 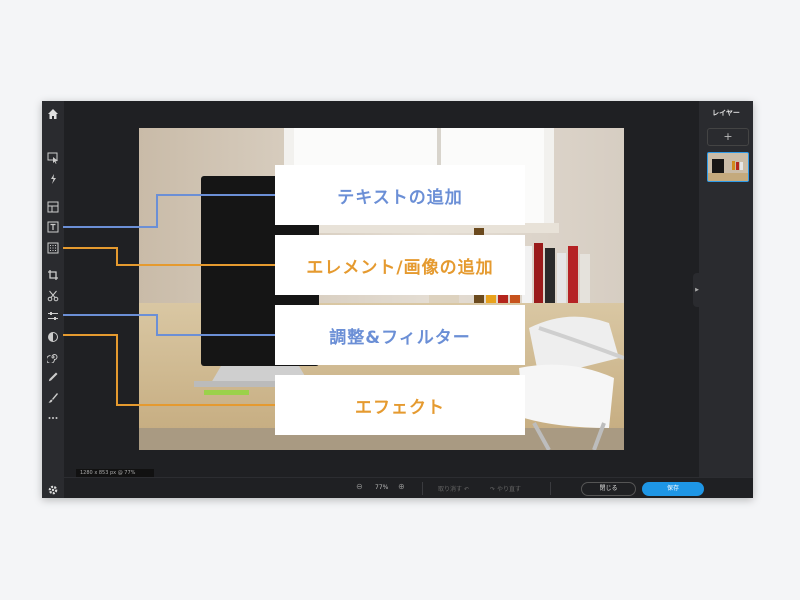 I want to click on select-icon, so click(x=53, y=158).